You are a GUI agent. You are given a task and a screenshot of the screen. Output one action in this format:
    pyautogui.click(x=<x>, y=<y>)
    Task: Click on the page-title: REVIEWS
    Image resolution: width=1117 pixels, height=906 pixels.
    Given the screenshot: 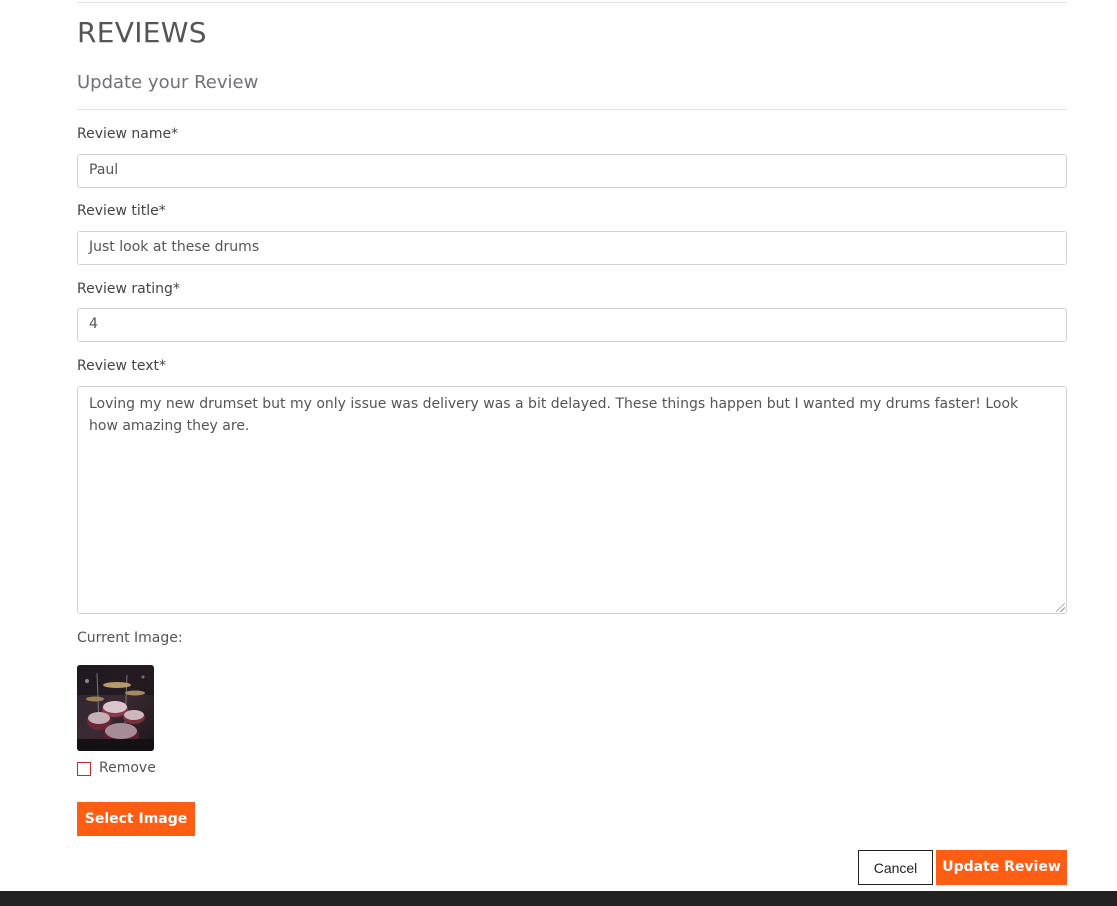 What is the action you would take?
    pyautogui.click(x=142, y=32)
    